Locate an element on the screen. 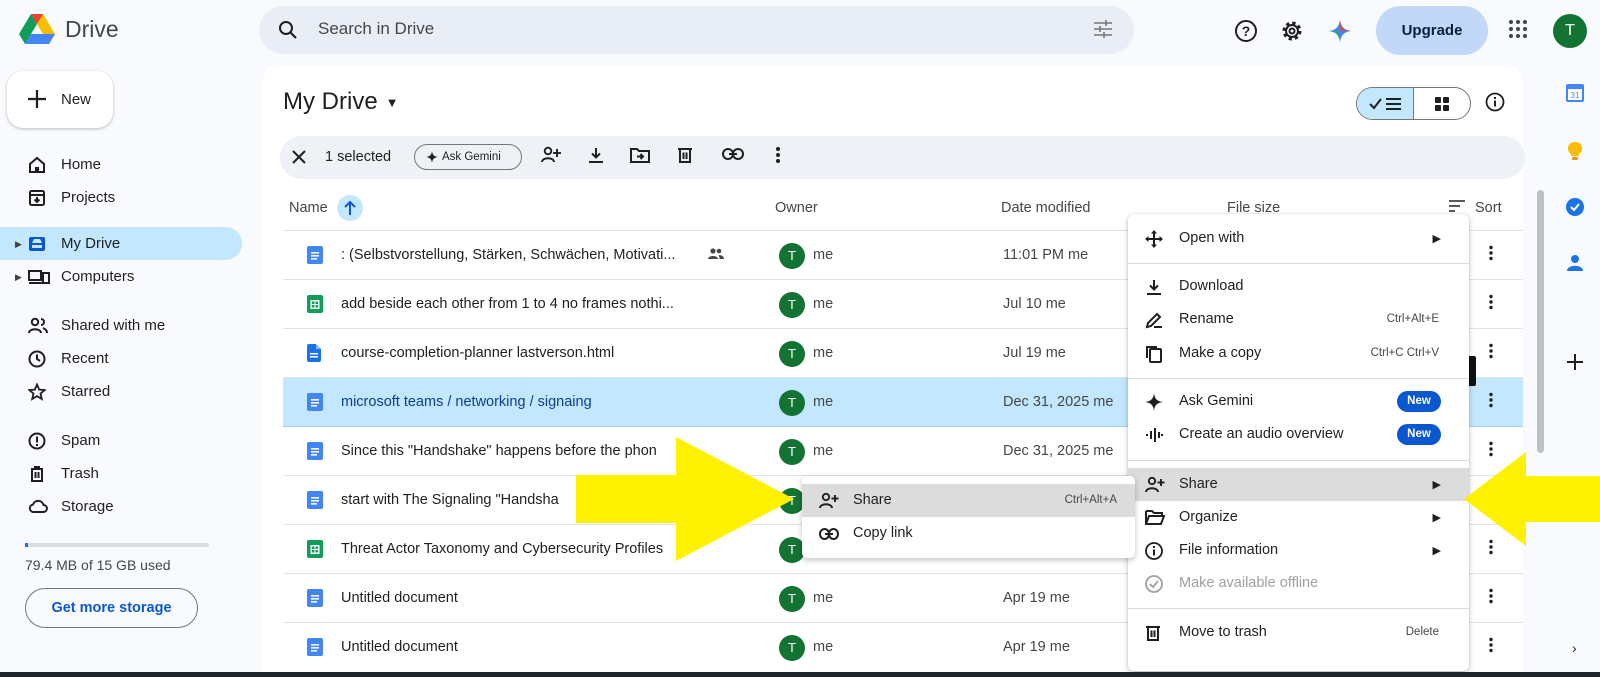 This screenshot has height=677, width=1600. sidebar-item-projects: Projects is located at coordinates (121, 197).